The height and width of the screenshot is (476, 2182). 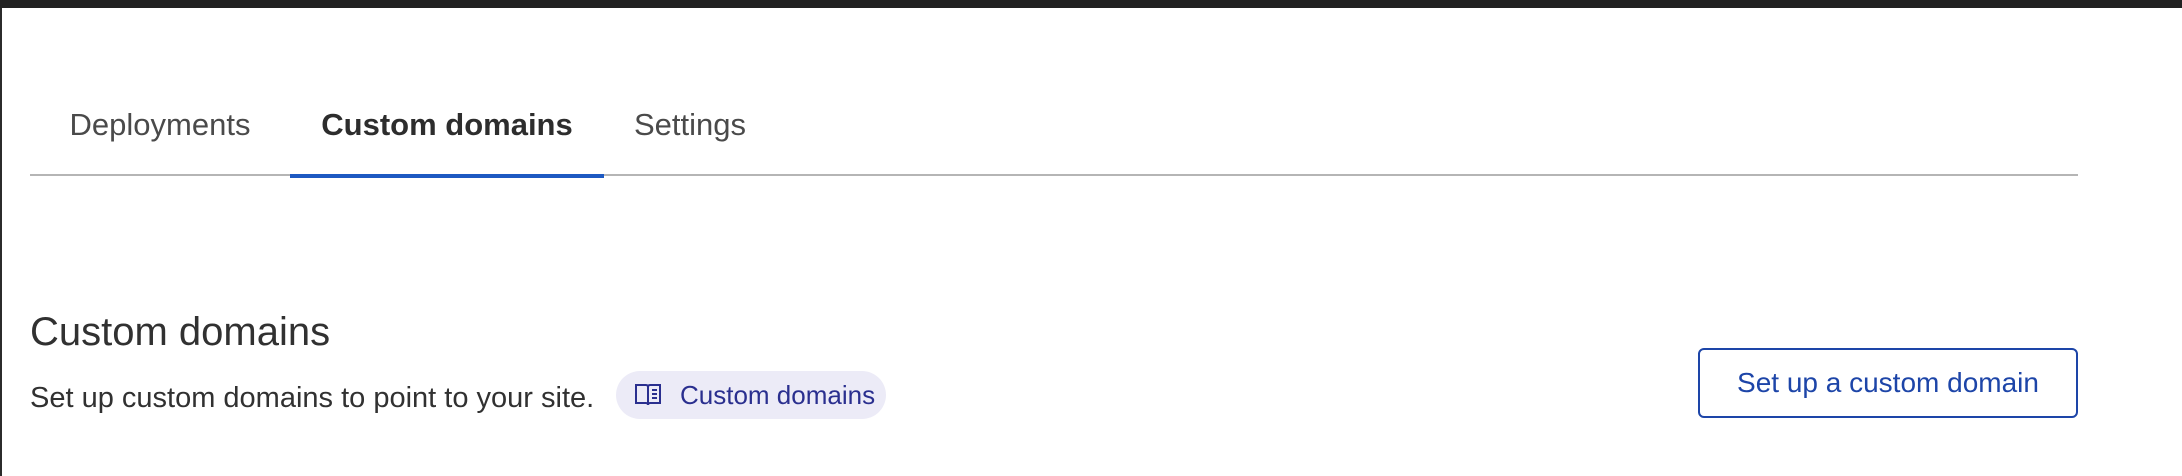 I want to click on custom-domains-docs-link: Custom domains, so click(x=751, y=395).